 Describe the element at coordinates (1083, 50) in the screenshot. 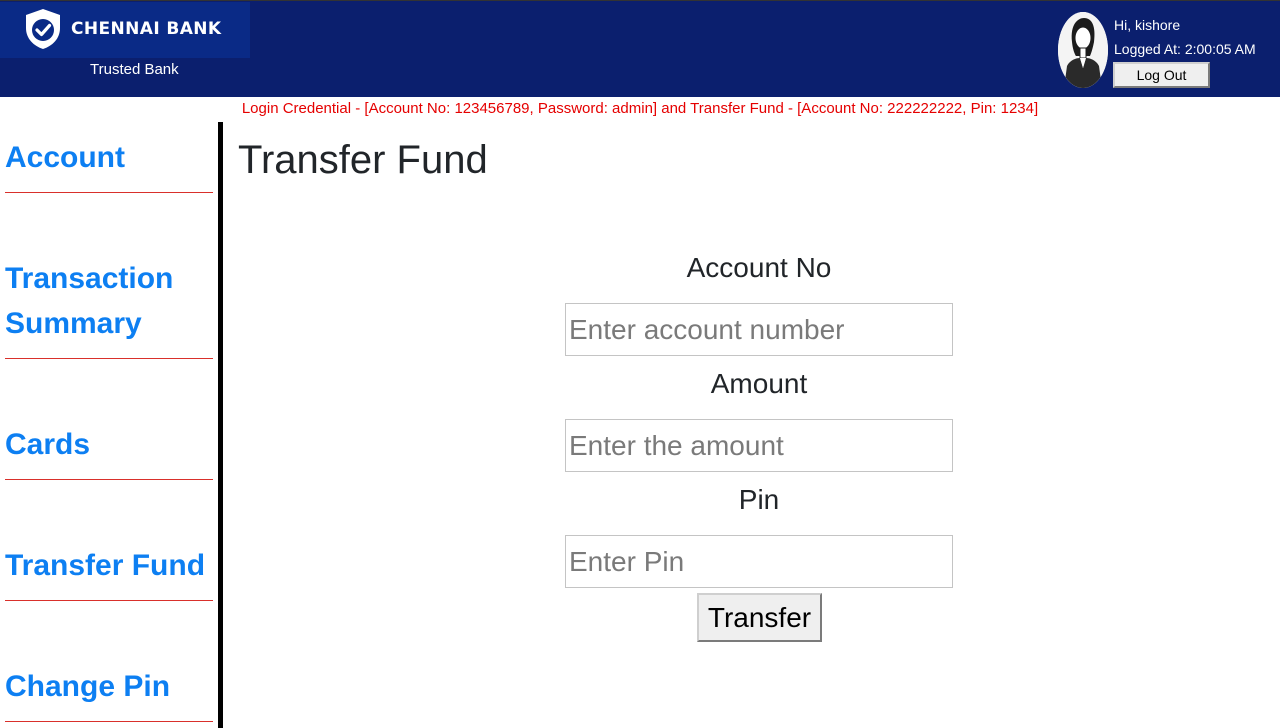

I see `user-avatar-icon` at that location.